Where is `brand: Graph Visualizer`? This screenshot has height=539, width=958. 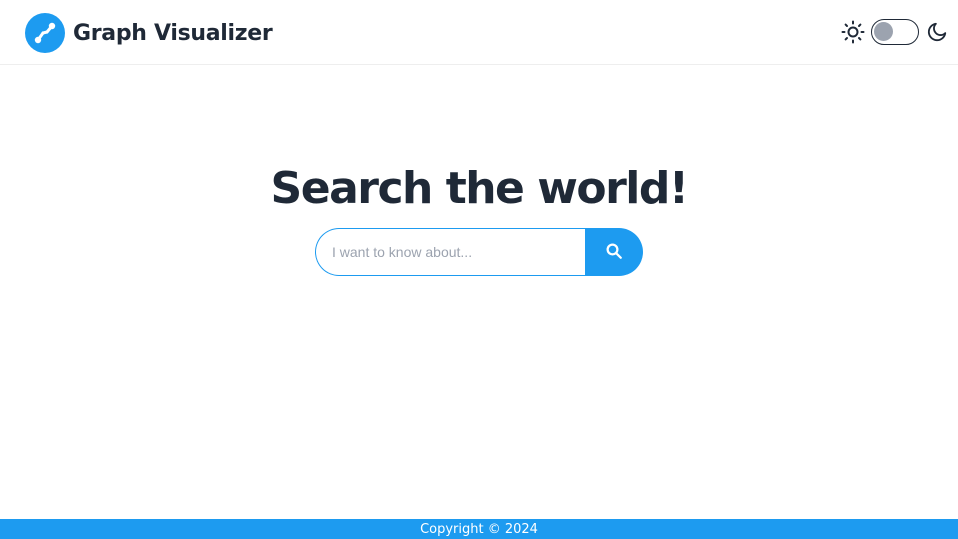
brand: Graph Visualizer is located at coordinates (149, 33).